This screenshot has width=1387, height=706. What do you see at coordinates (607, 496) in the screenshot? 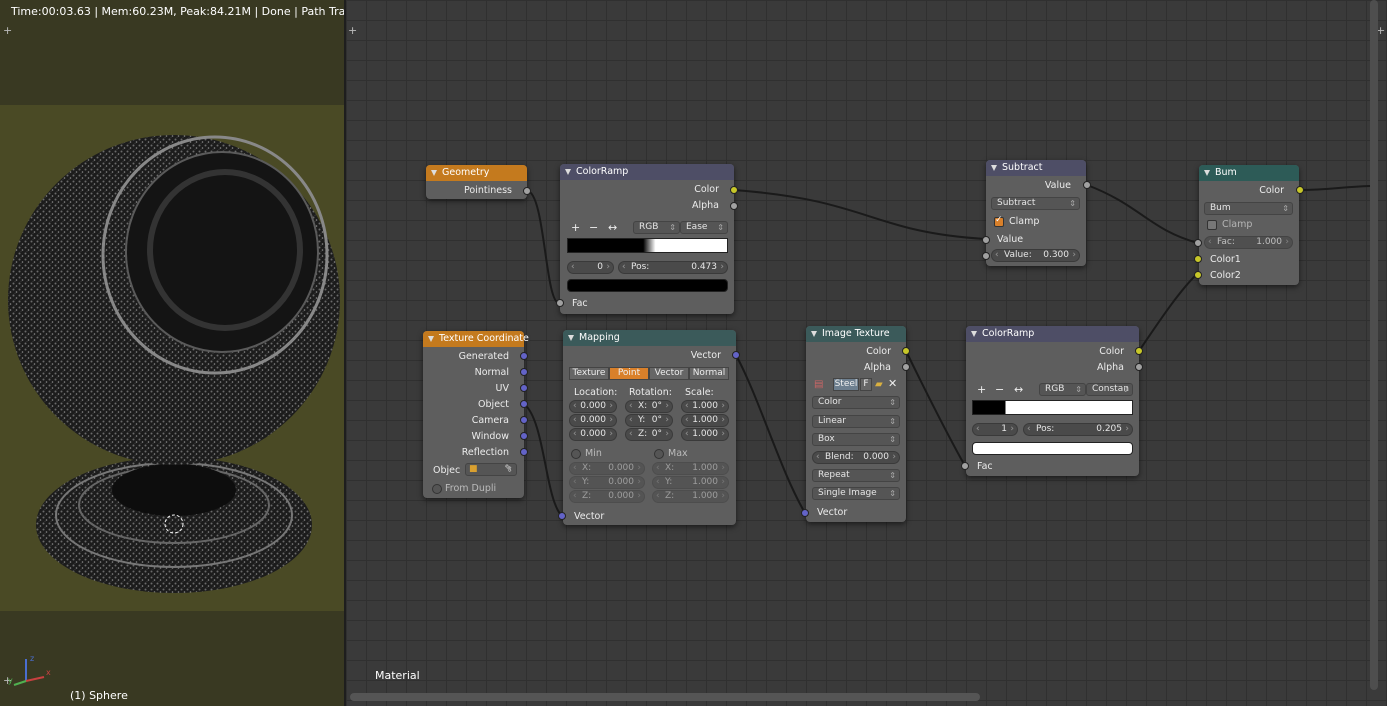
I see `min-z-field: Z:0.000` at bounding box center [607, 496].